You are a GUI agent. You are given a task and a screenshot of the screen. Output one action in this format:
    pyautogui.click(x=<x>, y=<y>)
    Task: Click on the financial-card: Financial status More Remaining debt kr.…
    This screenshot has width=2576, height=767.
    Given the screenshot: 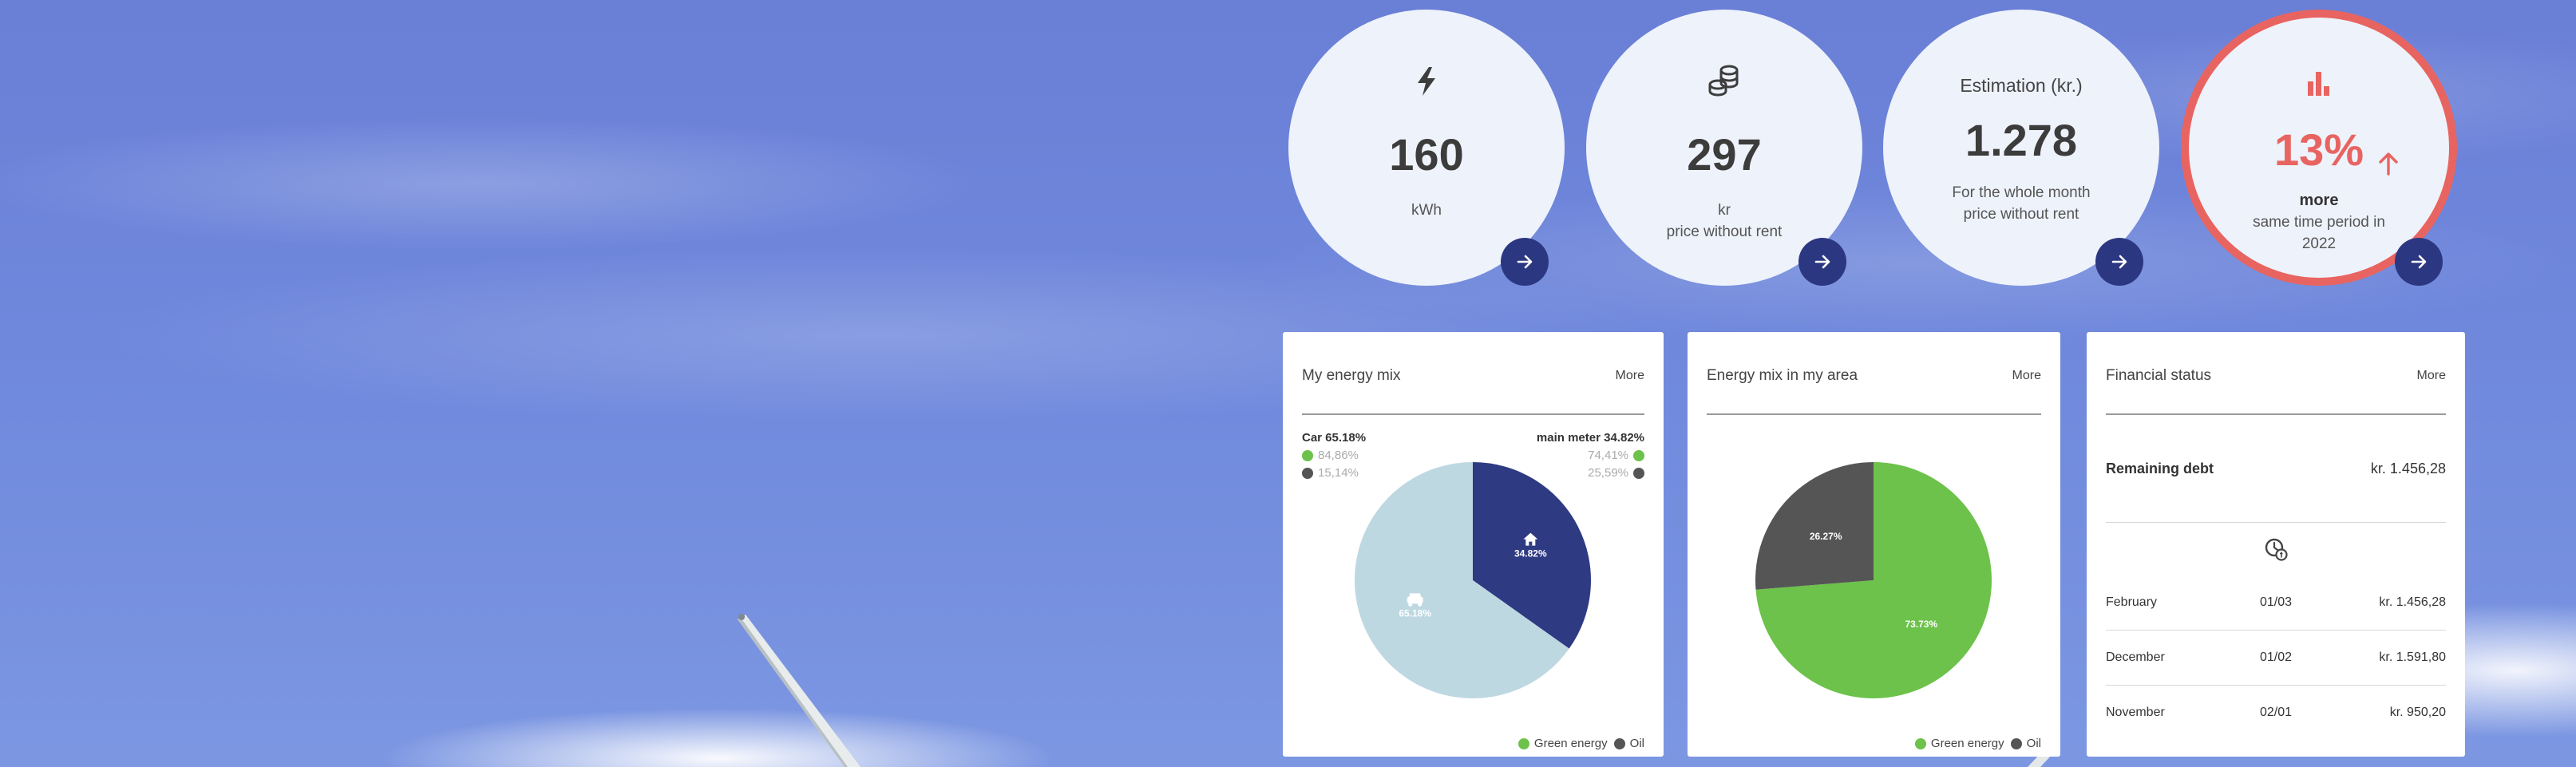 What is the action you would take?
    pyautogui.click(x=2276, y=544)
    